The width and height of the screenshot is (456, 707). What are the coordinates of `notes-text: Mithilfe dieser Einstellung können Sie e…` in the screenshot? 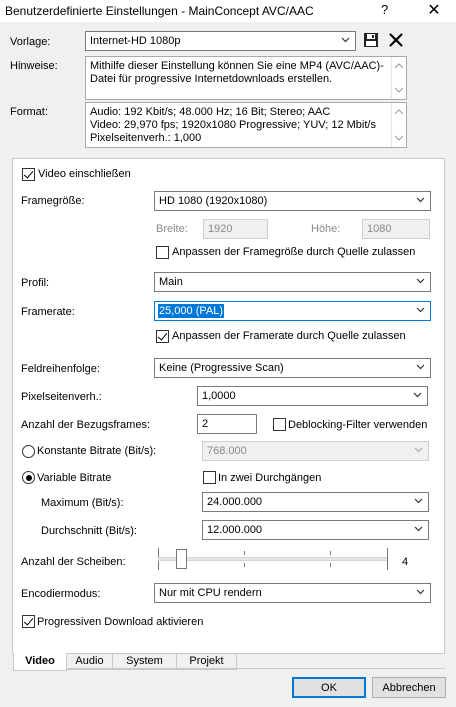 It's located at (237, 72).